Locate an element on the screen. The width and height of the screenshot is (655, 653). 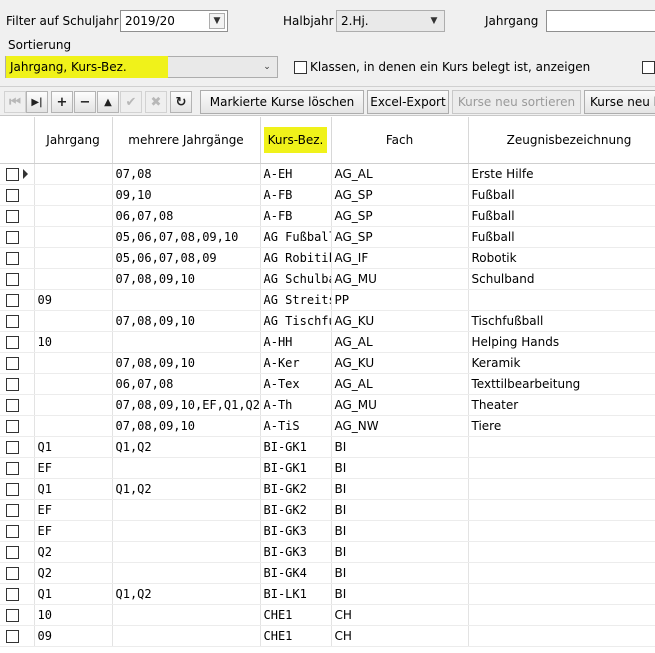
table-row: 05,06,07,08,09 AG Robitik AG_IF Robotik is located at coordinates (327, 258).